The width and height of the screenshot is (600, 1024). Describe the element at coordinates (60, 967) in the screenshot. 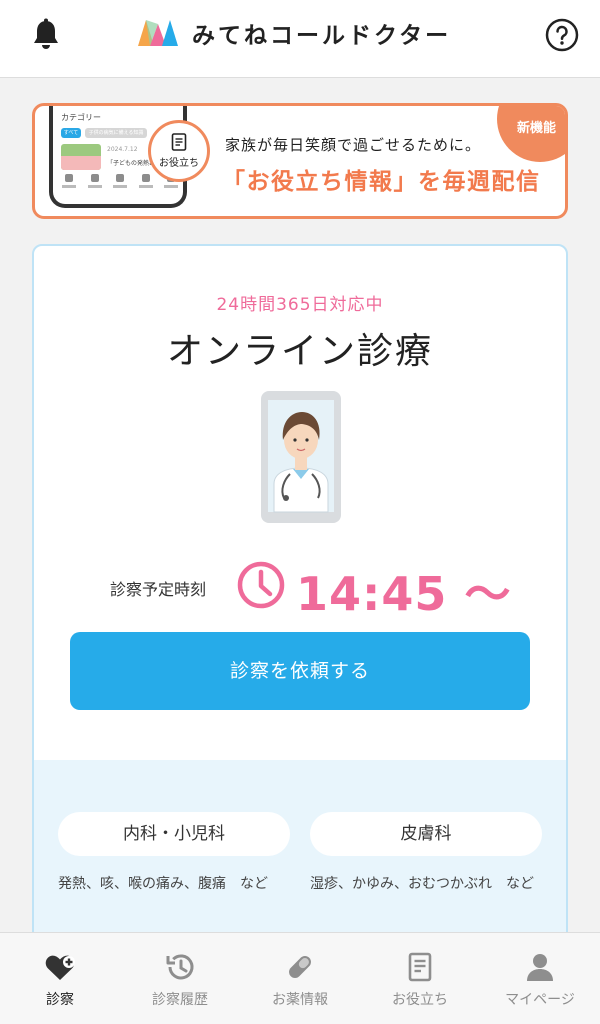

I see `heart-plus-icon` at that location.